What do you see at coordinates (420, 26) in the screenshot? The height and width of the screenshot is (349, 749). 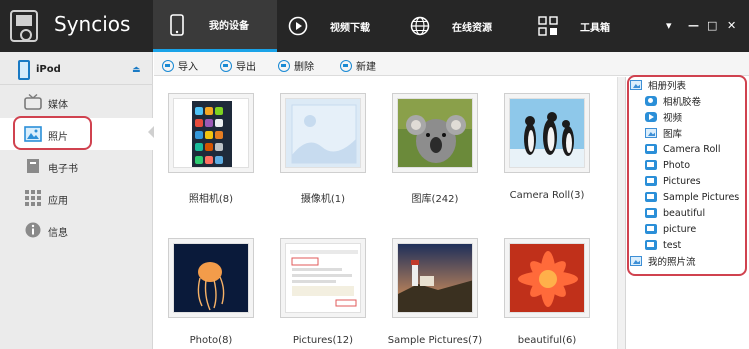 I see `globe-icon` at bounding box center [420, 26].